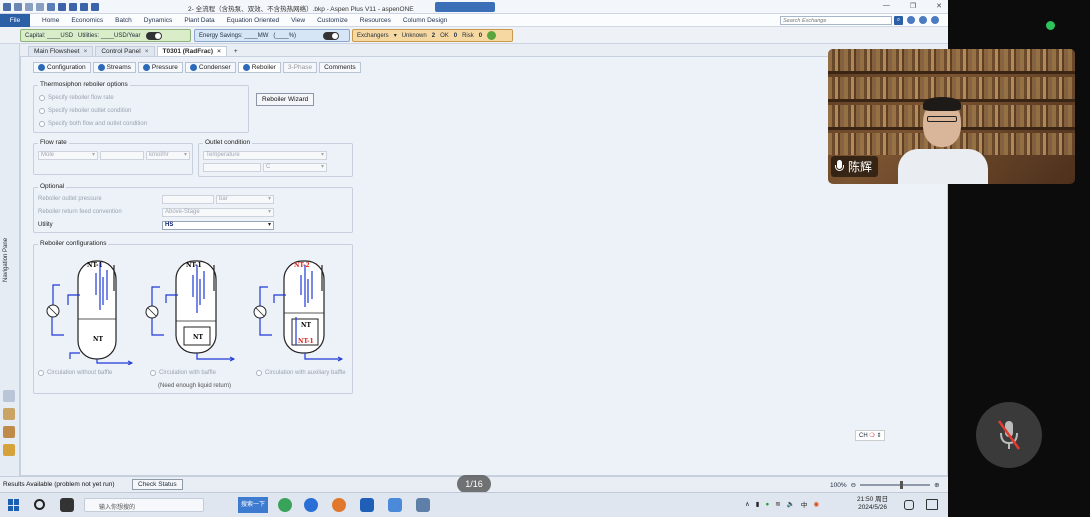 This screenshot has width=1090, height=517. Describe the element at coordinates (218, 225) in the screenshot. I see `utility-select: HS` at that location.